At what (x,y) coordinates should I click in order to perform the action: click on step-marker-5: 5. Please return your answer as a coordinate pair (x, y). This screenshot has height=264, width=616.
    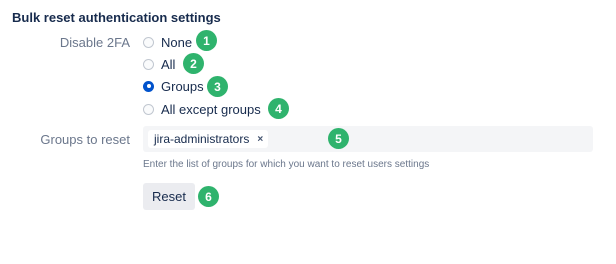
    Looking at the image, I should click on (338, 138).